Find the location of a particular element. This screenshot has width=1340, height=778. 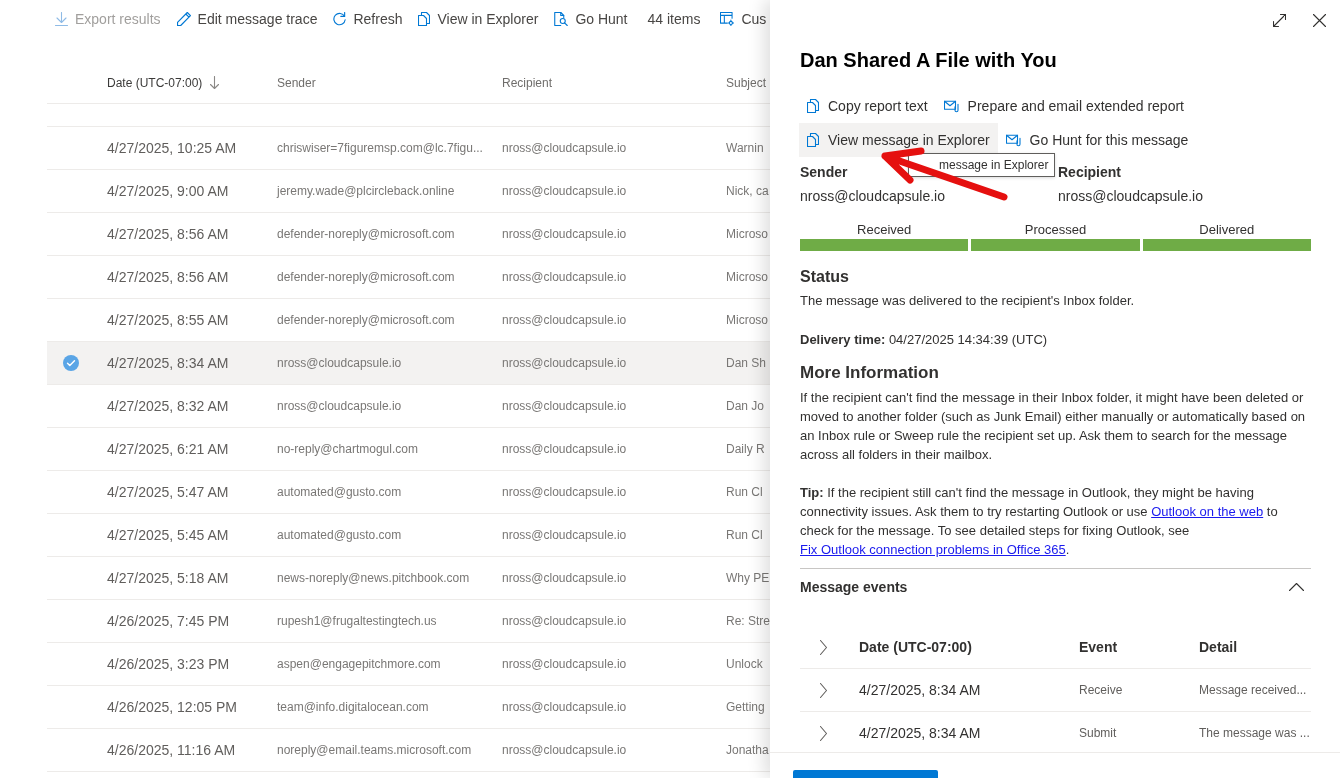

field-label: Sender is located at coordinates (824, 172).